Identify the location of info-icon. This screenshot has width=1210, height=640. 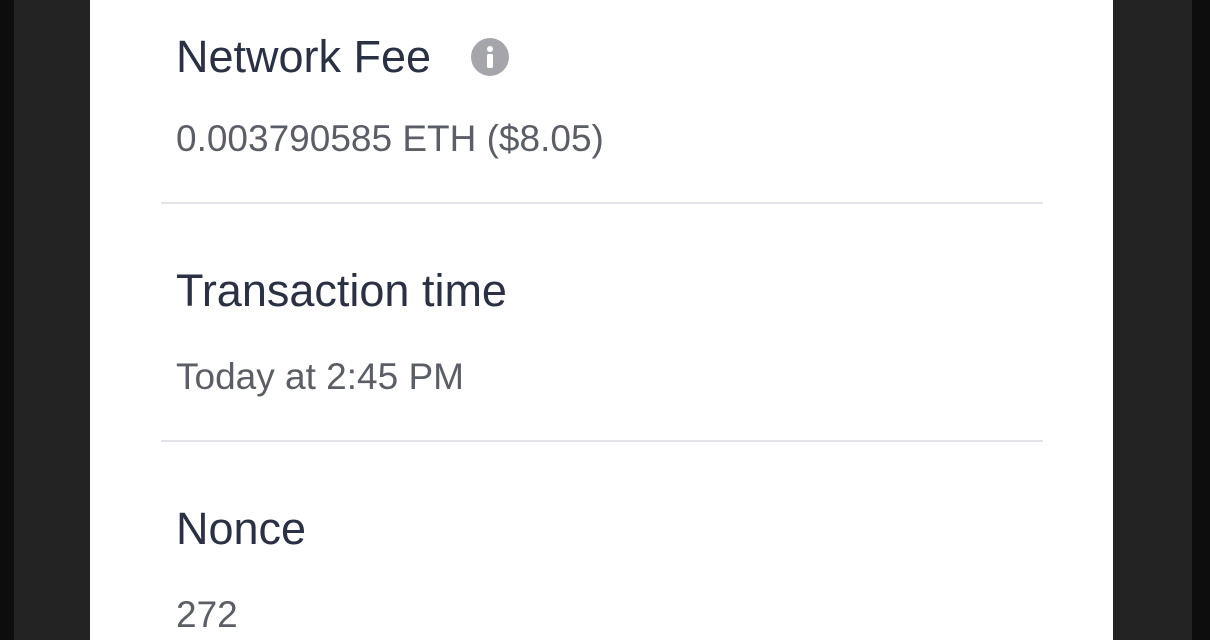
(490, 56).